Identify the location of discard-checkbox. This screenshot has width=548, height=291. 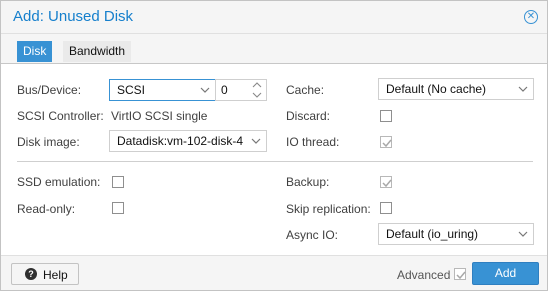
(386, 116).